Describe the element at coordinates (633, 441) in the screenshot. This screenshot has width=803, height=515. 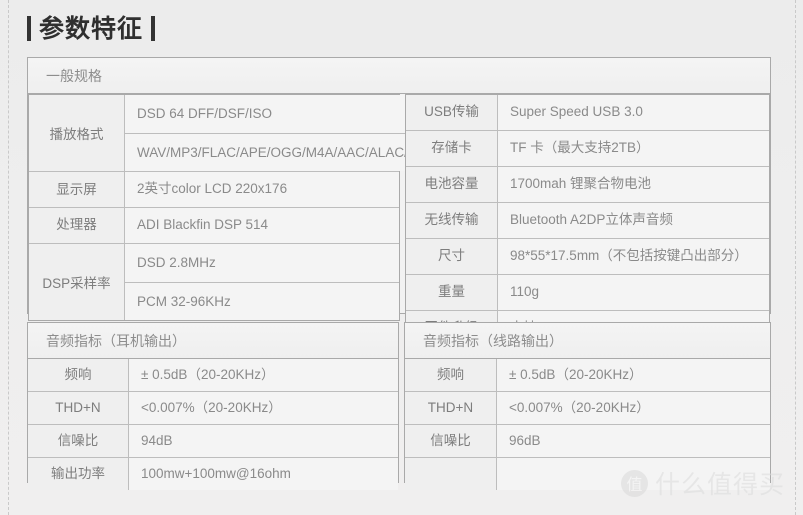
I see `row-value: 96dB` at that location.